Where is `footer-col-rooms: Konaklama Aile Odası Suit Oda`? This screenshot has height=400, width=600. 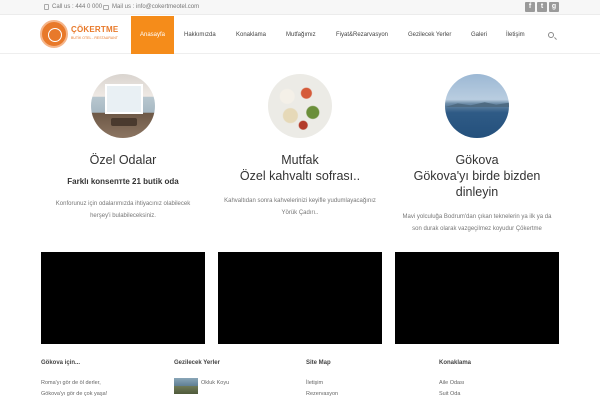
footer-col-rooms: Konaklama Aile Odası Suit Oda is located at coordinates (455, 380).